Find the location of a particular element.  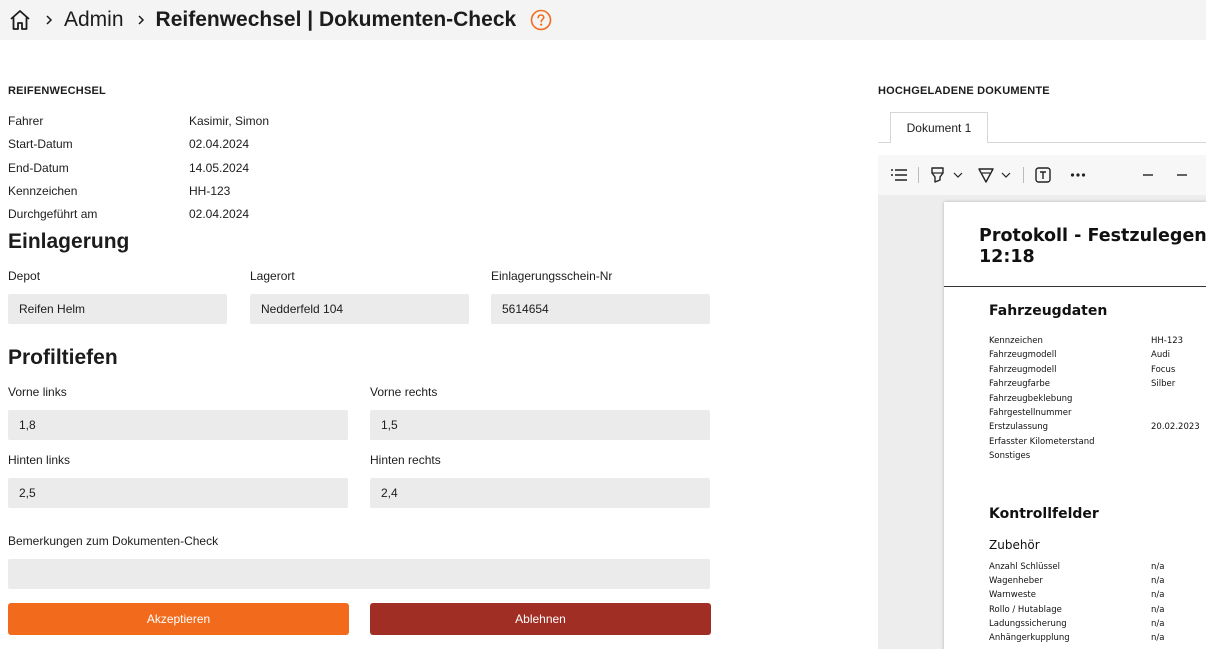

section-title-reifenwechsel: REIFENWECHSEL is located at coordinates (57, 91).